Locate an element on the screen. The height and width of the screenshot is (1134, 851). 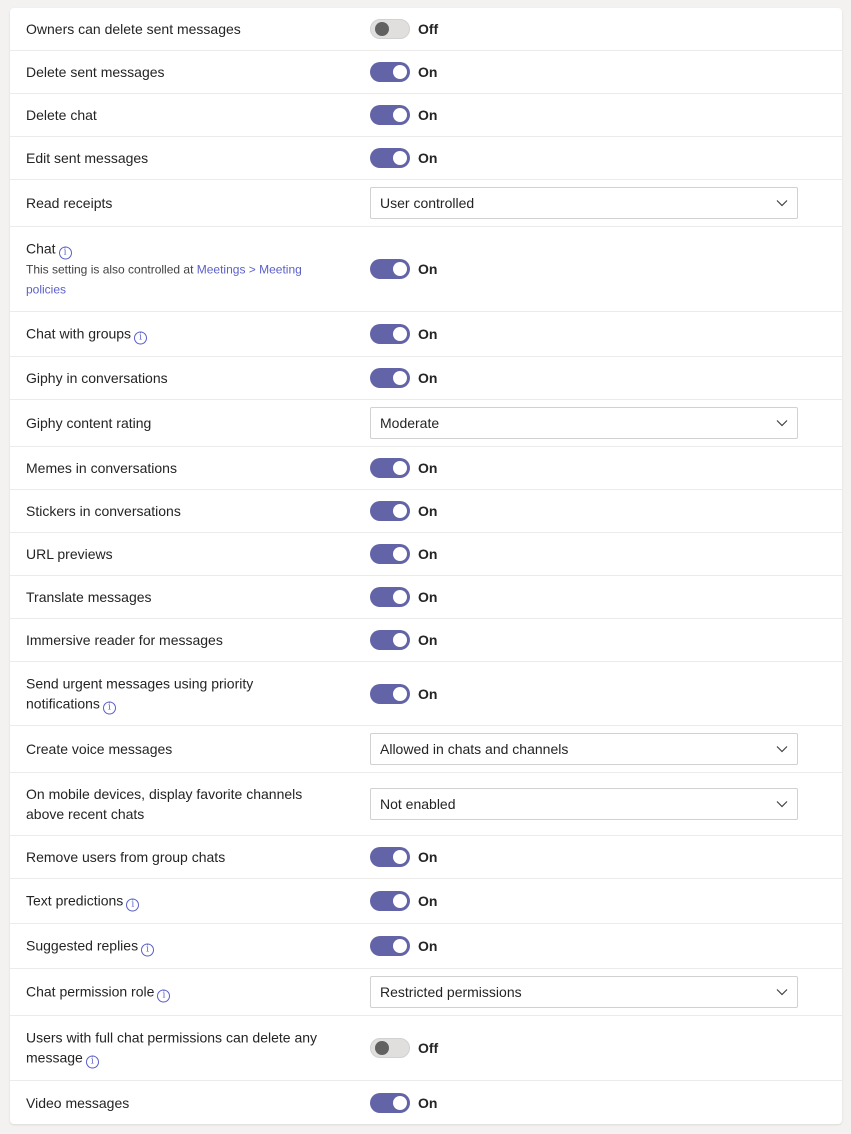
setting-label-block: Memes in conversations is located at coordinates (176, 468).